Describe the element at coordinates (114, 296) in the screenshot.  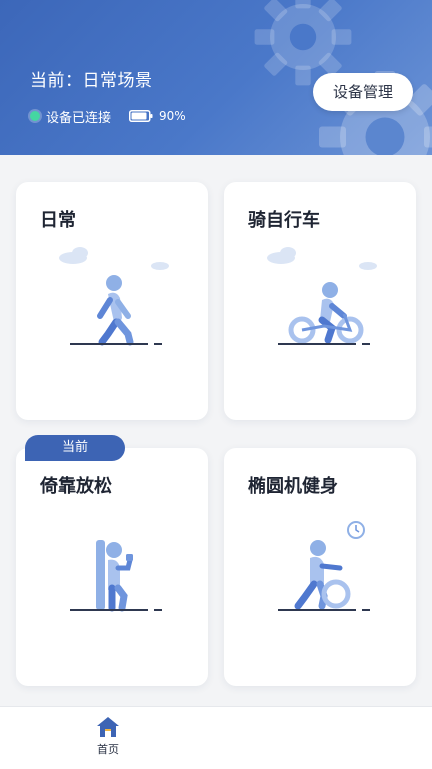
I see `walking-person-icon` at that location.